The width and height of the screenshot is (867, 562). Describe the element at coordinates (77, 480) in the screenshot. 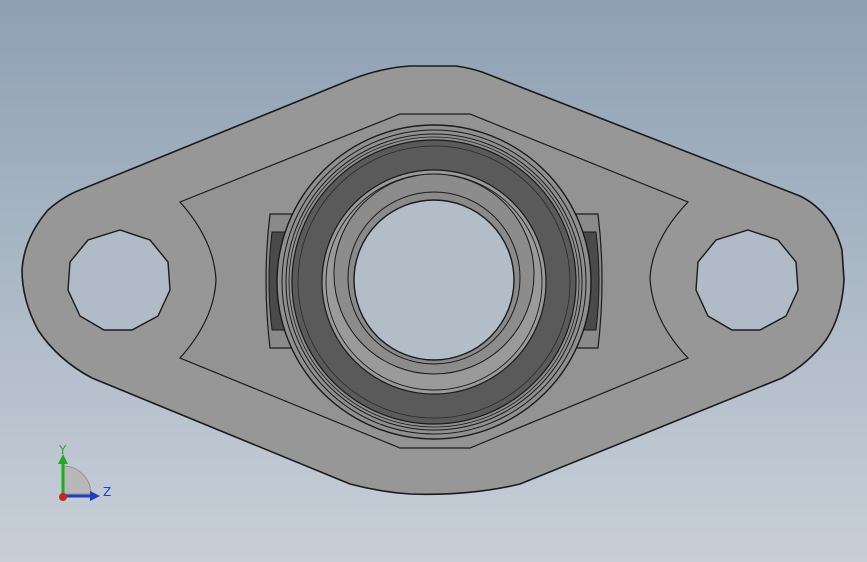

I see `triad-quadrant` at that location.